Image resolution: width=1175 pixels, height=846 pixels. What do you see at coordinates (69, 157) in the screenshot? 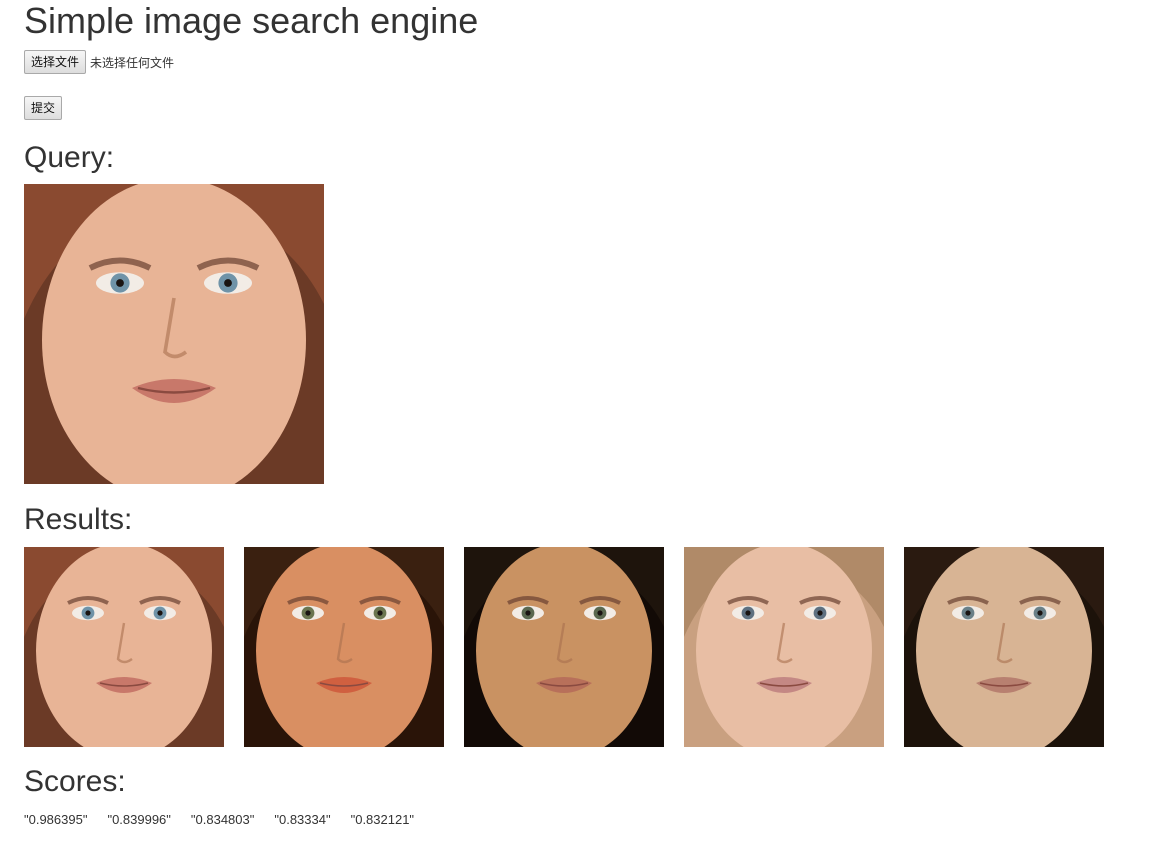
I see `query-heading: Query:` at bounding box center [69, 157].